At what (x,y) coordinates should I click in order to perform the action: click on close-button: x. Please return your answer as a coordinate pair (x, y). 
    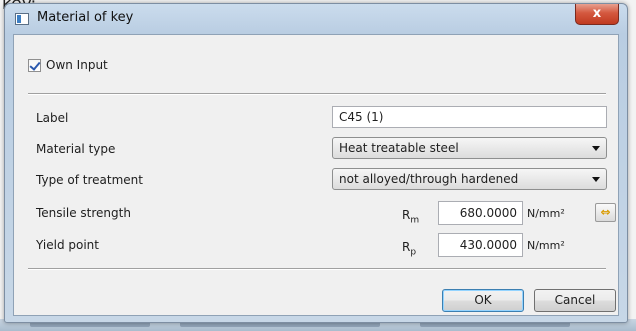
    Looking at the image, I should click on (597, 14).